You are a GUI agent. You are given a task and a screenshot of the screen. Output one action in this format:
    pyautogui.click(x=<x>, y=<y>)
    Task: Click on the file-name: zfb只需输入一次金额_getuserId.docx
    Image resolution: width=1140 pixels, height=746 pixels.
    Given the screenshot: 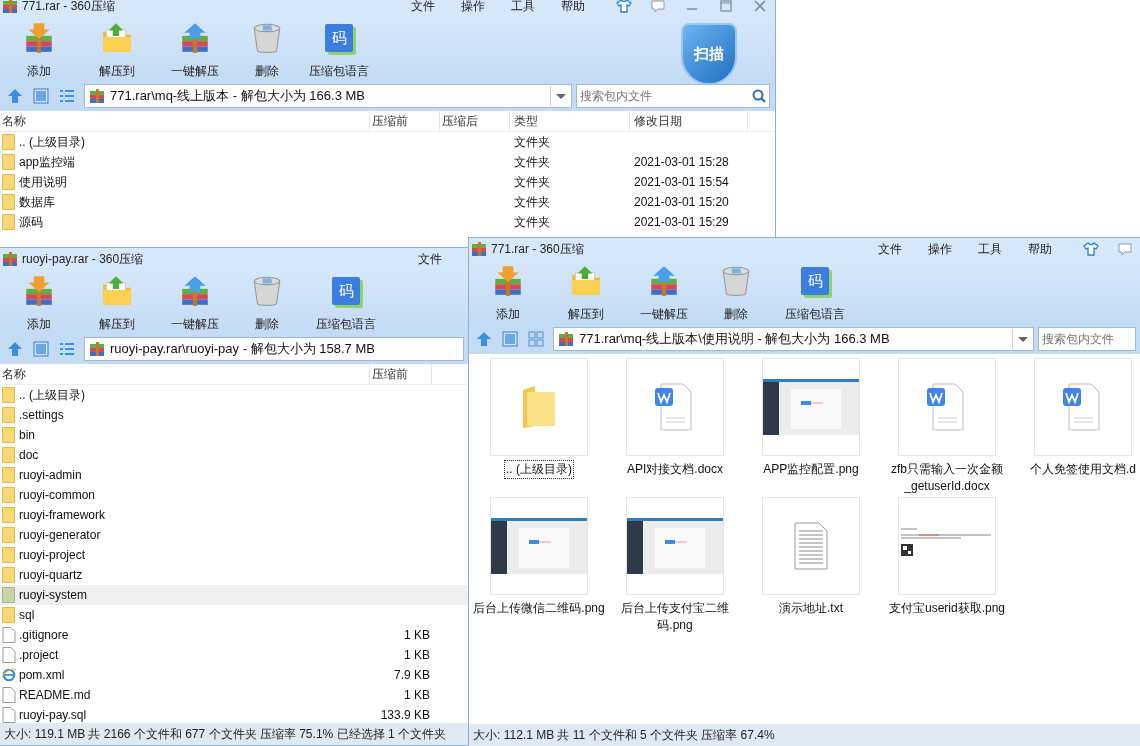 What is the action you would take?
    pyautogui.click(x=947, y=478)
    